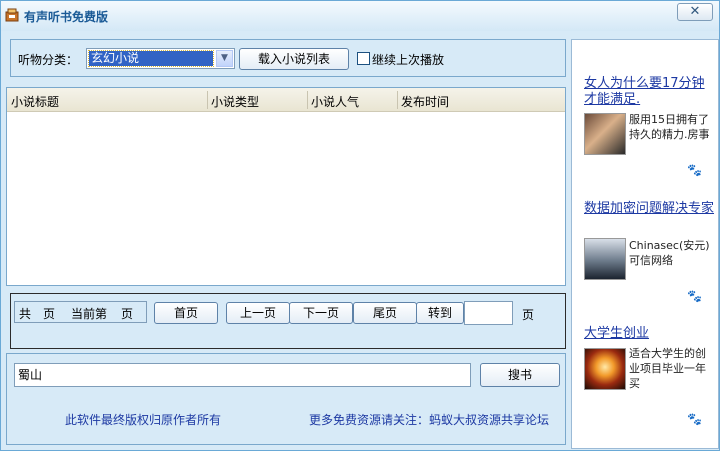 The width and height of the screenshot is (720, 451). What do you see at coordinates (649, 334) in the screenshot?
I see `ad-title: 大学生创业` at bounding box center [649, 334].